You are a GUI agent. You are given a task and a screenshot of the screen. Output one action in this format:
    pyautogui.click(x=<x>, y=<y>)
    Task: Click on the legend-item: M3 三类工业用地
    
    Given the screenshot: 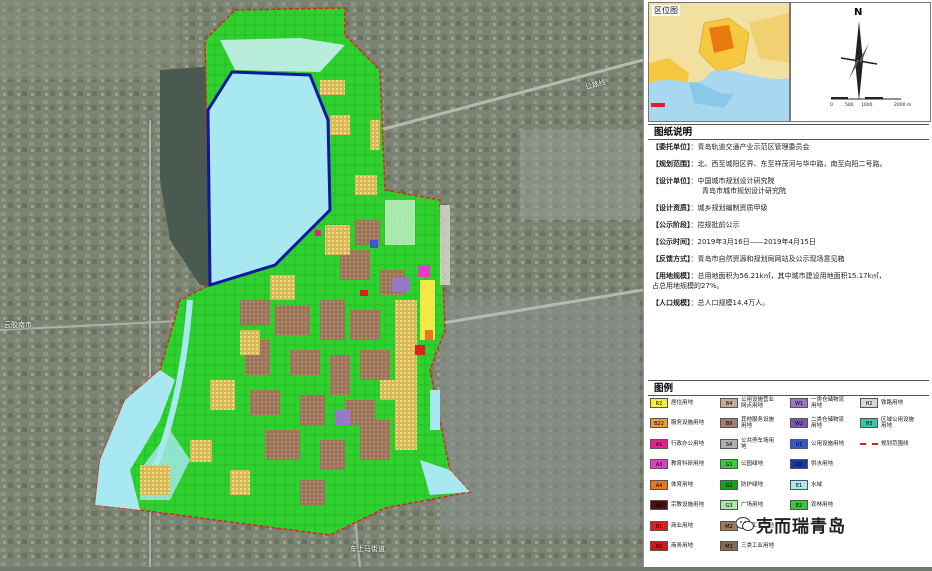 What is the action you would take?
    pyautogui.click(x=749, y=546)
    